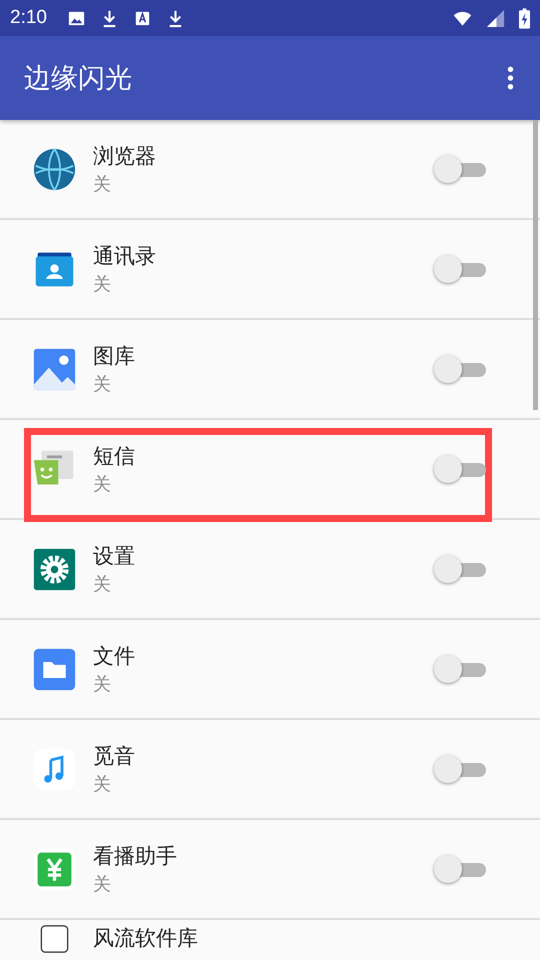  Describe the element at coordinates (270, 470) in the screenshot. I see `app-row: 短信 关` at that location.